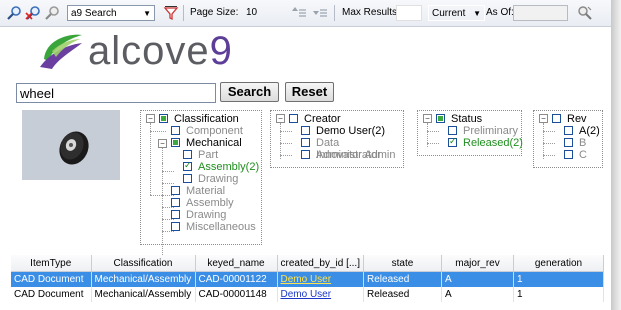 The width and height of the screenshot is (621, 310). I want to click on filter-icon, so click(171, 13).